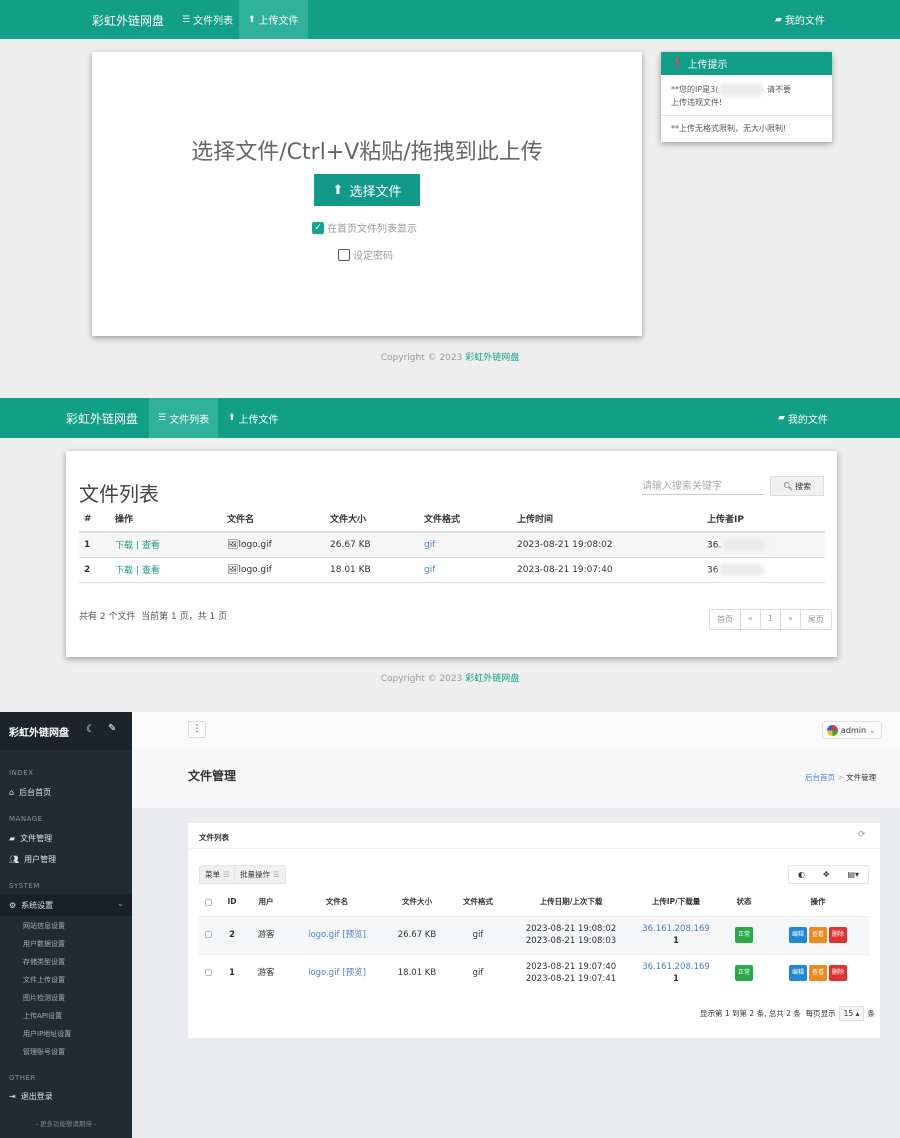 The width and height of the screenshot is (900, 1138). Describe the element at coordinates (365, 254) in the screenshot. I see `set-password-option: 设定密码` at that location.